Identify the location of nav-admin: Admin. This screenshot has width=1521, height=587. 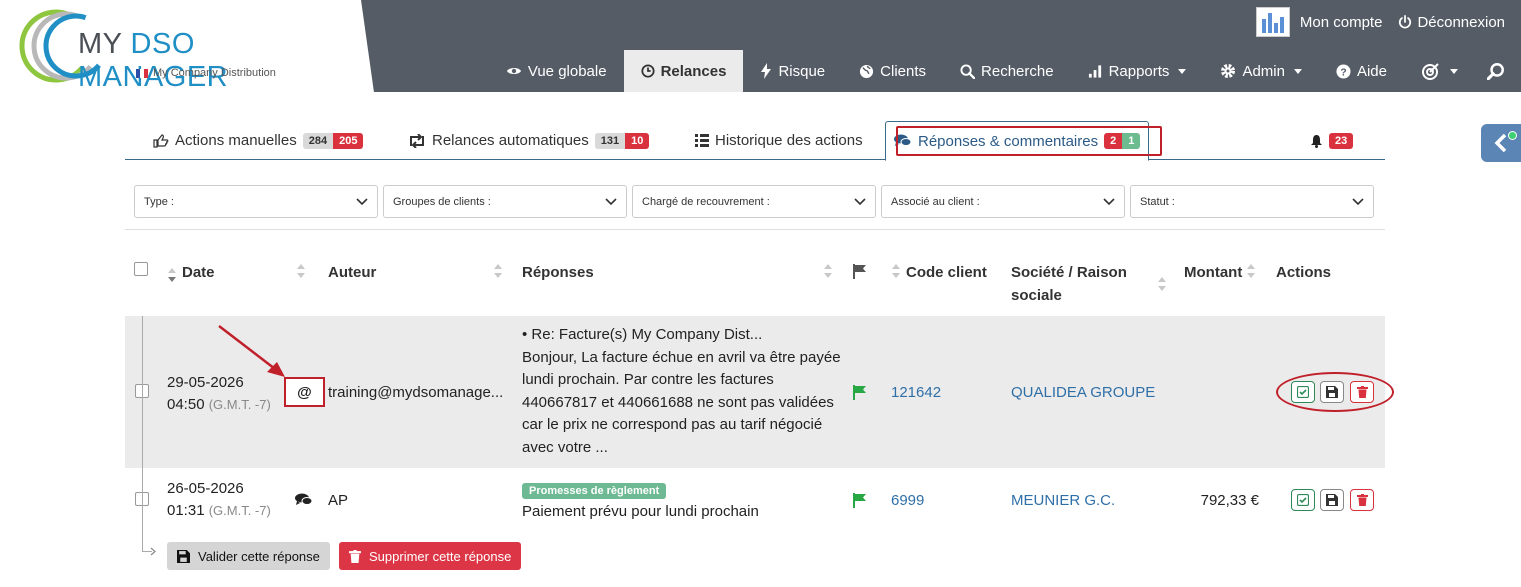
(1261, 71).